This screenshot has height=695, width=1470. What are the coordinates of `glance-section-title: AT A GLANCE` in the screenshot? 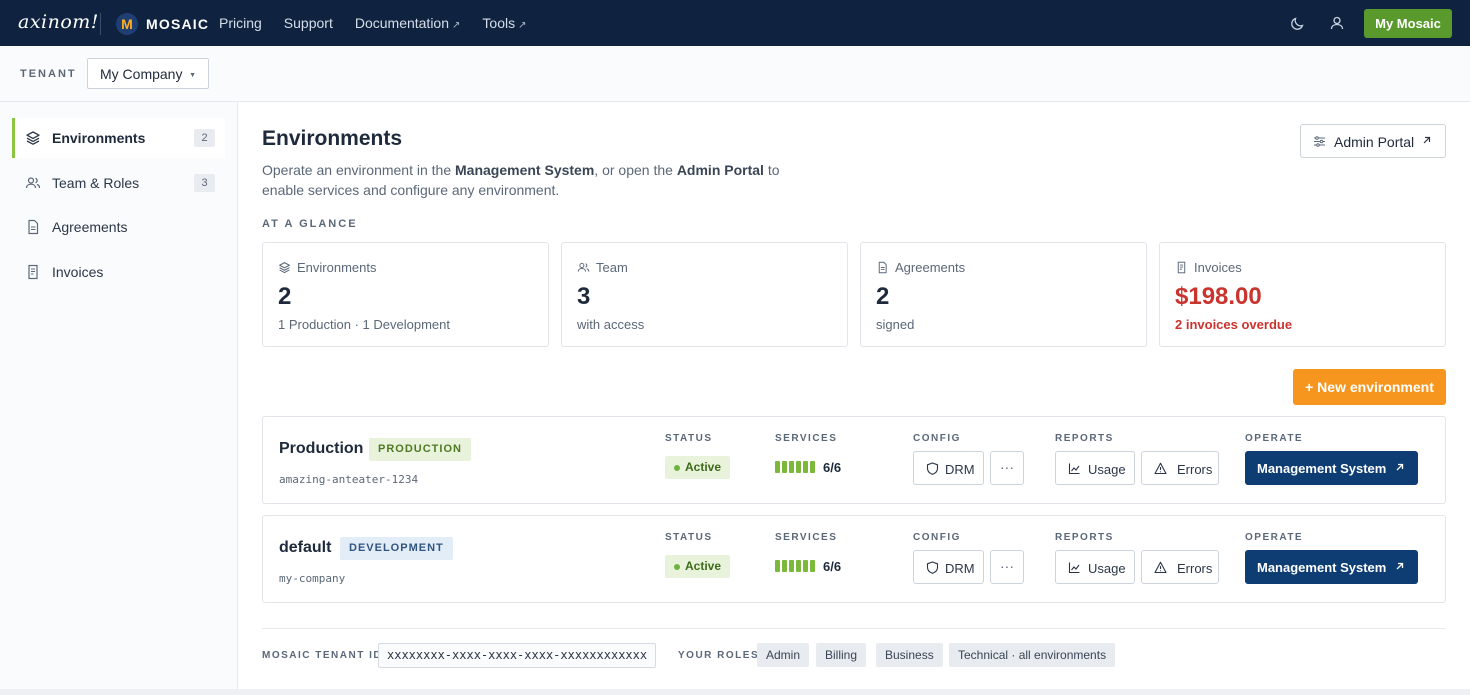 It's located at (310, 224).